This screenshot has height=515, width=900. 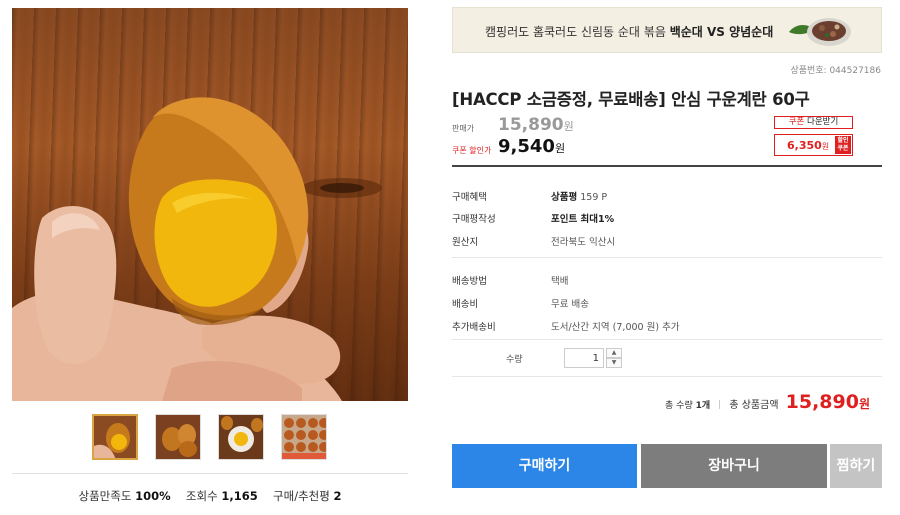 What do you see at coordinates (835, 71) in the screenshot?
I see `product-number: 상품번호: 044527186` at bounding box center [835, 71].